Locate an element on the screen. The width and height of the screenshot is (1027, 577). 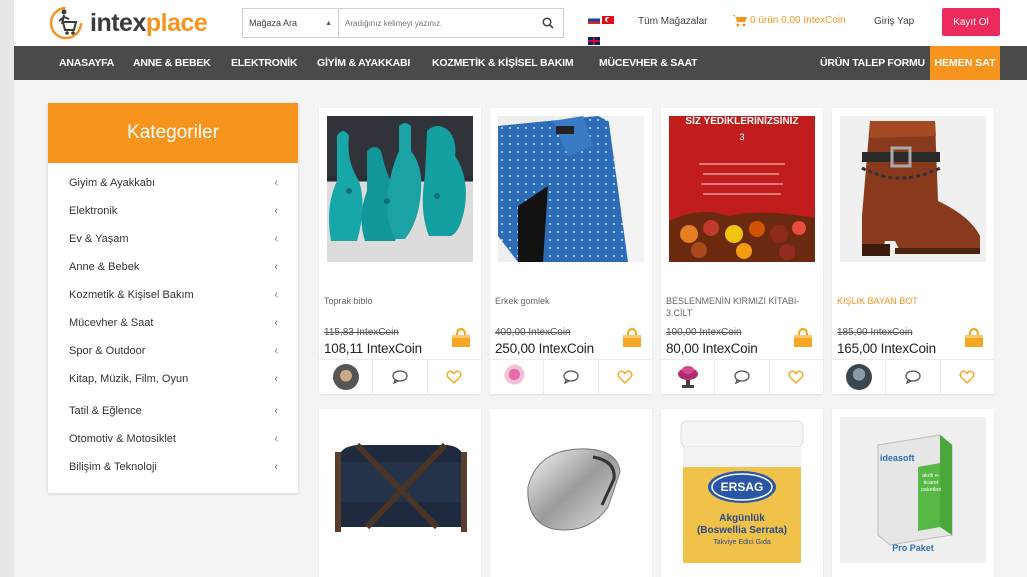
product-price: 108,11 IntexCoin is located at coordinates (373, 348).